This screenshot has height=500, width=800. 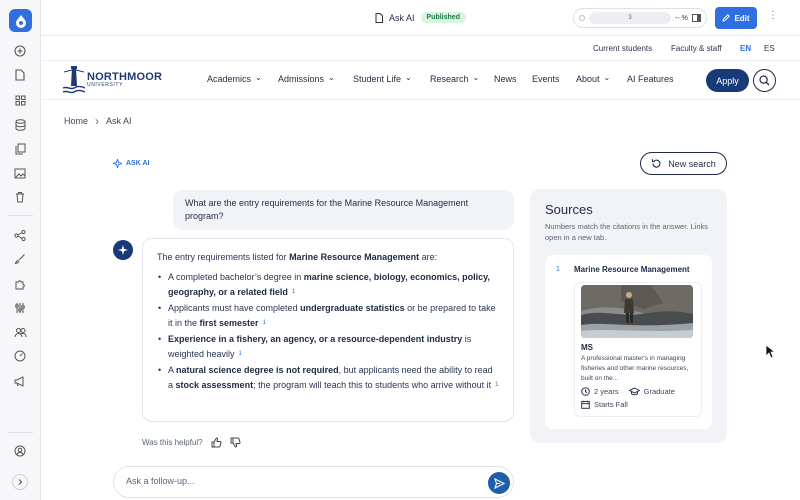 What do you see at coordinates (20, 235) in the screenshot?
I see `share-nodes-icon` at bounding box center [20, 235].